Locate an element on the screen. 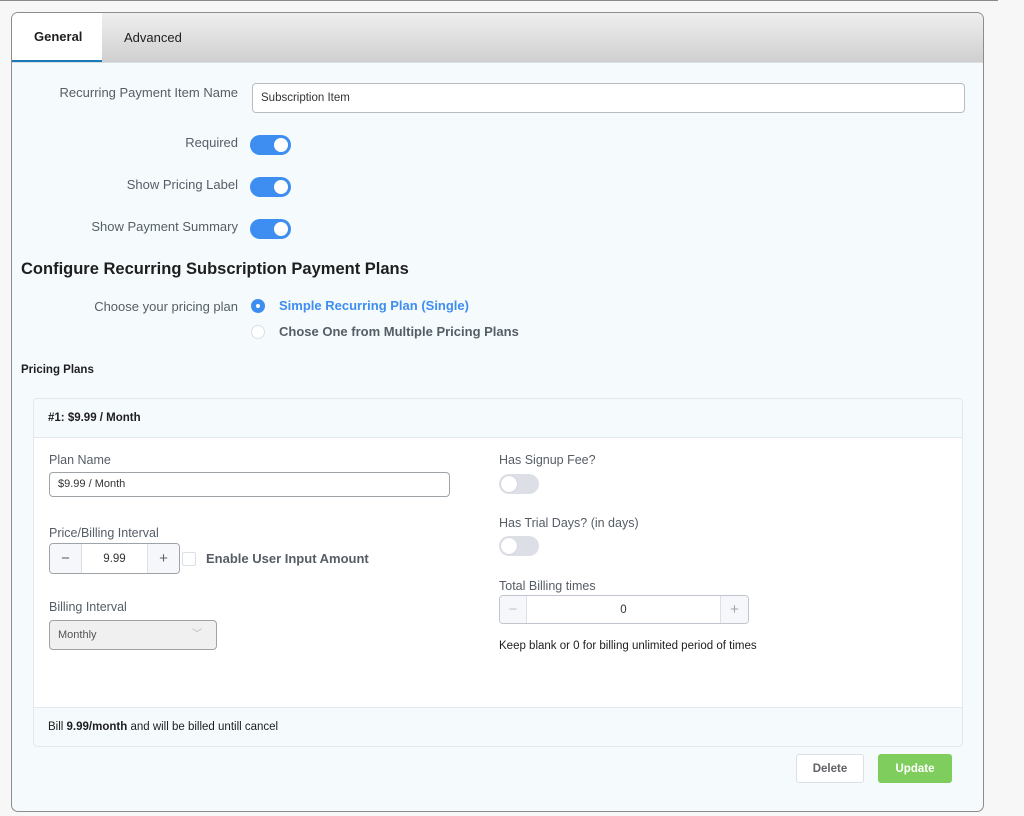  total-billing-increment-button: + is located at coordinates (734, 609).